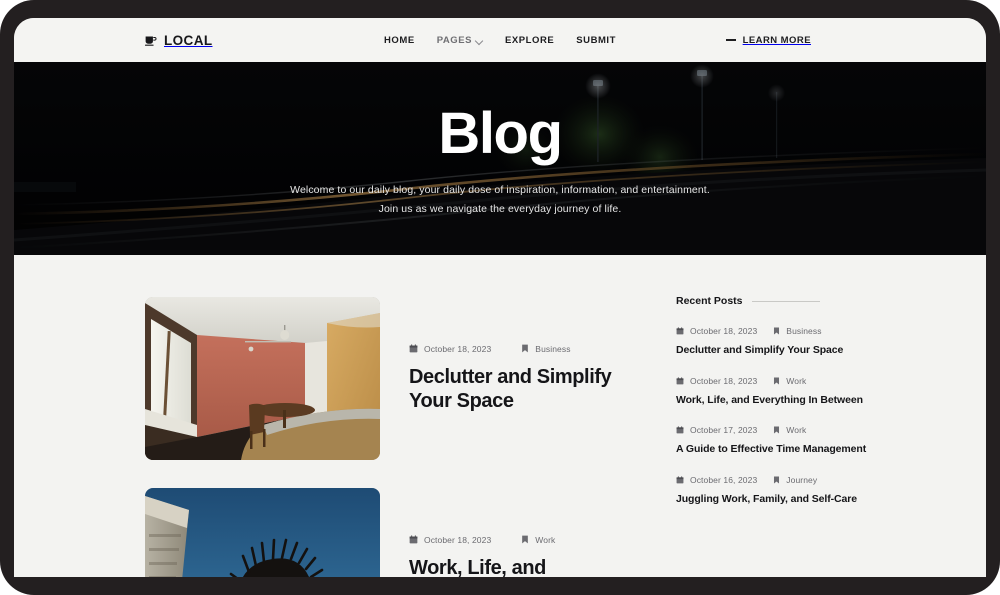 Image resolution: width=1000 pixels, height=595 pixels. I want to click on sidebar-heading: Recent Posts, so click(776, 301).